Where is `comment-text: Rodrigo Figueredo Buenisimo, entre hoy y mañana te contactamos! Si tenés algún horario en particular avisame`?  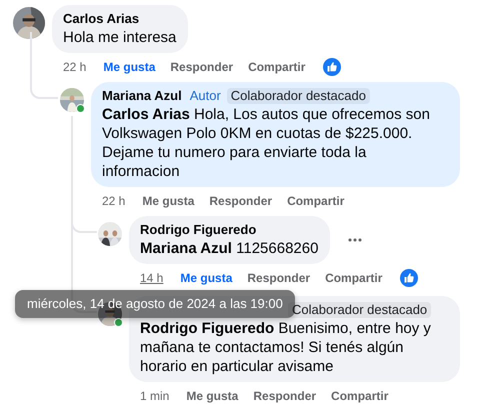 comment-text: Rodrigo Figueredo Buenisimo, entre hoy y mañana te contactamos! Si tenés algún horario en particular avisame is located at coordinates (286, 347).